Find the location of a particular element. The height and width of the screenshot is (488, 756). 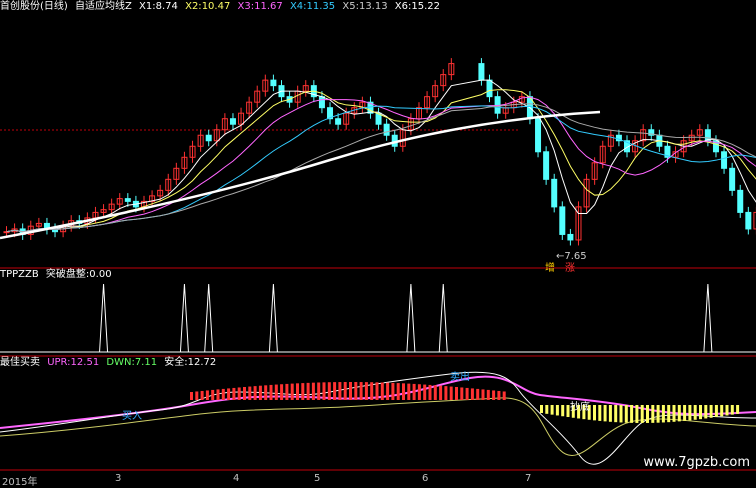

ma-x3-label: X3: is located at coordinates (246, 6).